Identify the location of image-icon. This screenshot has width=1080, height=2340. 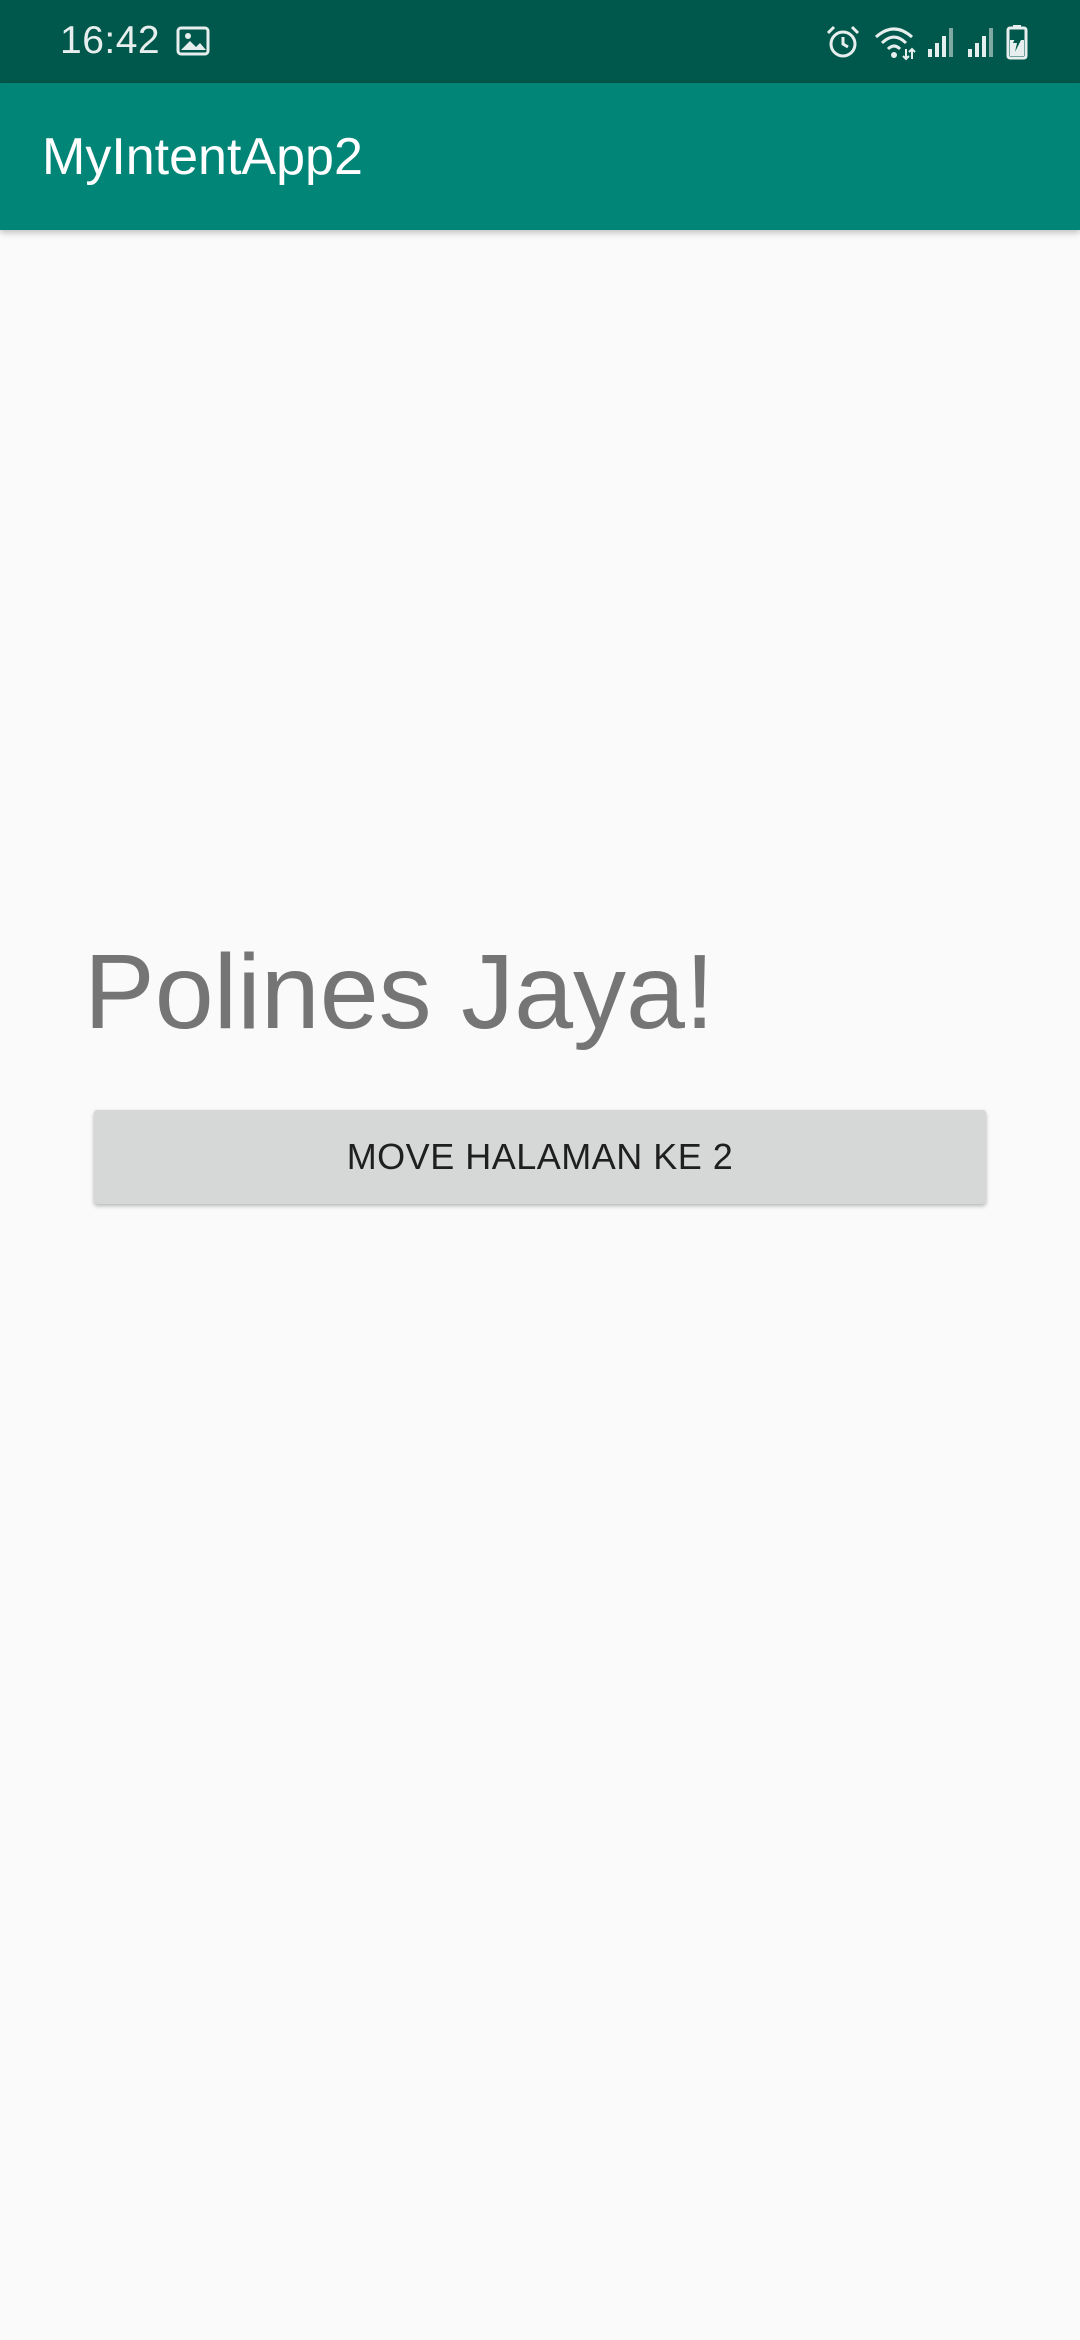
(193, 41).